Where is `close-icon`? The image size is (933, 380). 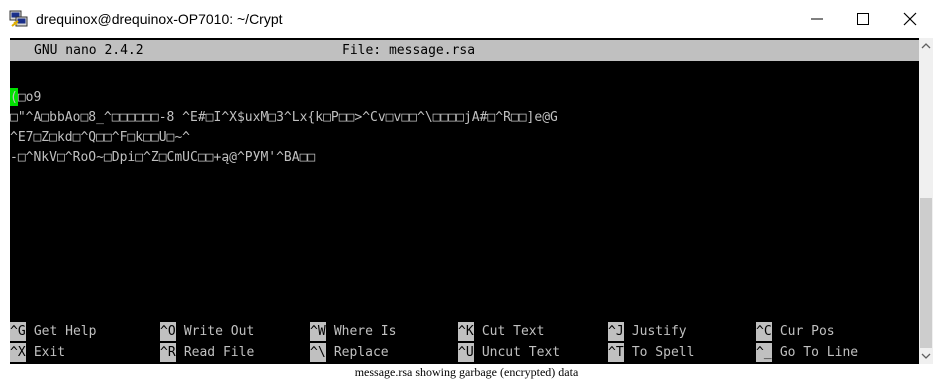
close-icon is located at coordinates (910, 19).